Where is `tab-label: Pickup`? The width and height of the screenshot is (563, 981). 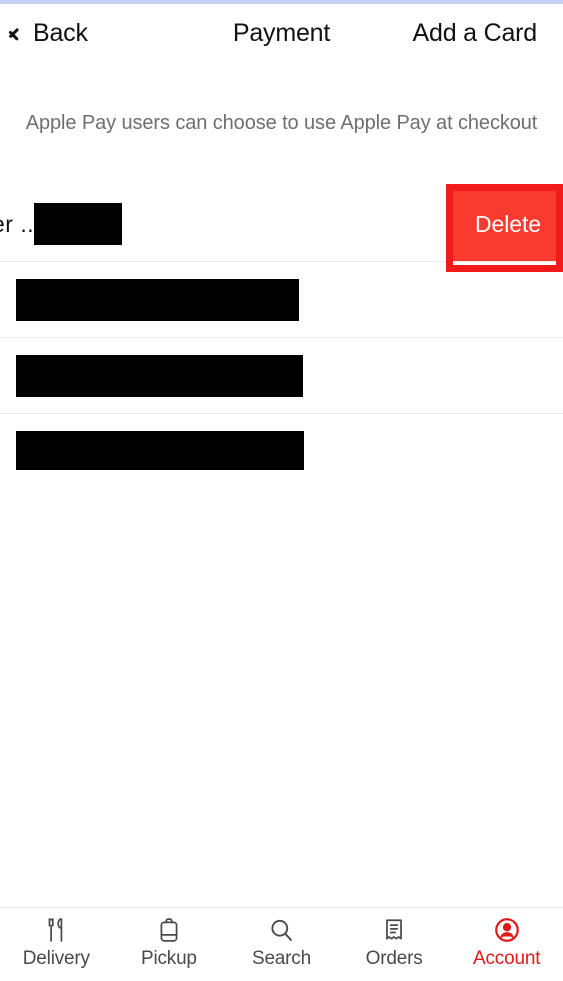 tab-label: Pickup is located at coordinates (168, 958).